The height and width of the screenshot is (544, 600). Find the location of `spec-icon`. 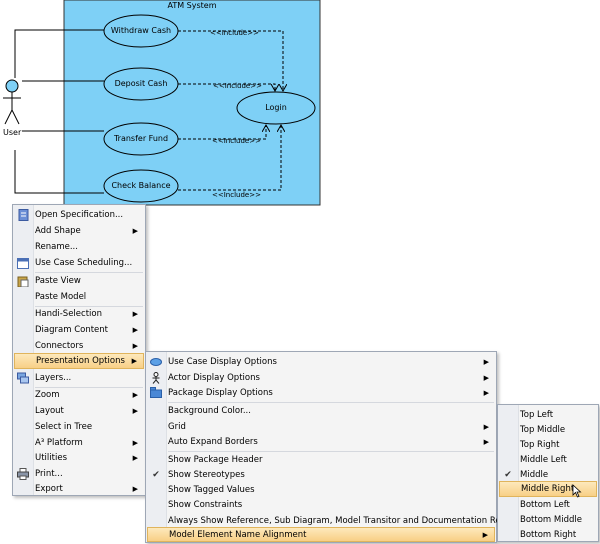

spec-icon is located at coordinates (23, 214).